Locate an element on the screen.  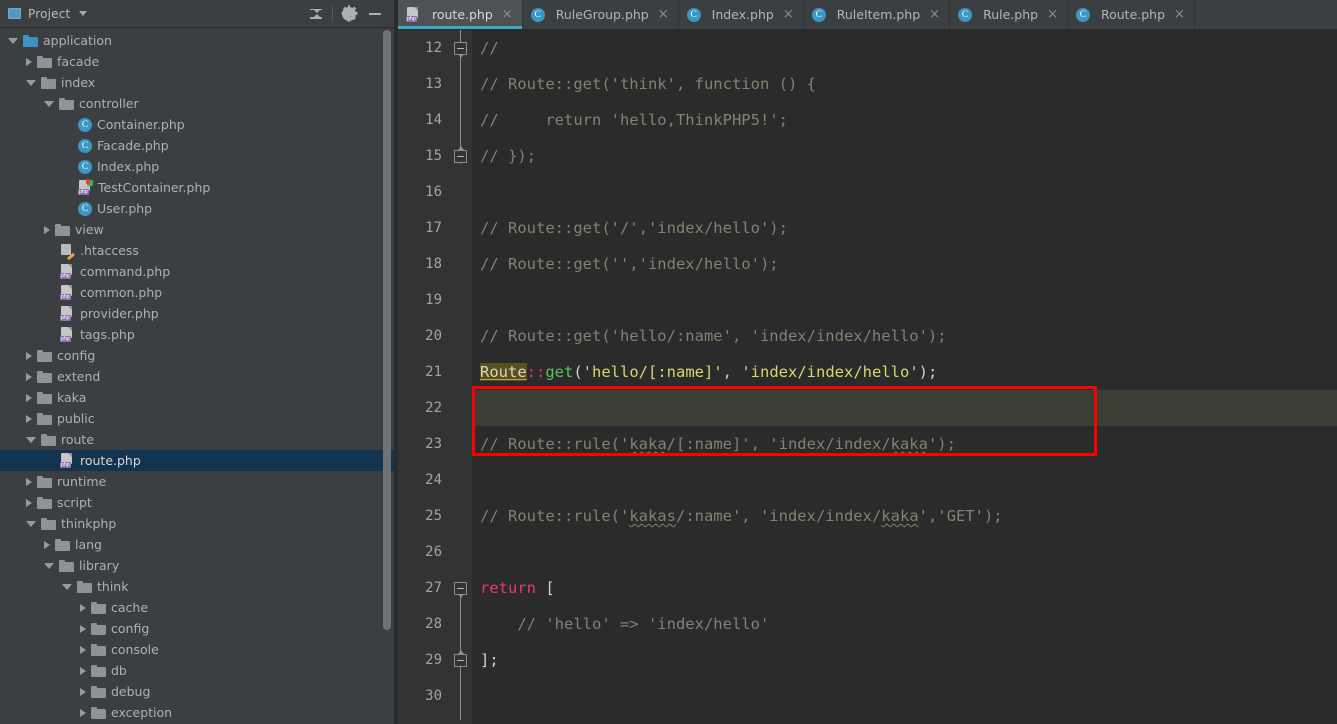
tree-item-library: library is located at coordinates (197, 565).